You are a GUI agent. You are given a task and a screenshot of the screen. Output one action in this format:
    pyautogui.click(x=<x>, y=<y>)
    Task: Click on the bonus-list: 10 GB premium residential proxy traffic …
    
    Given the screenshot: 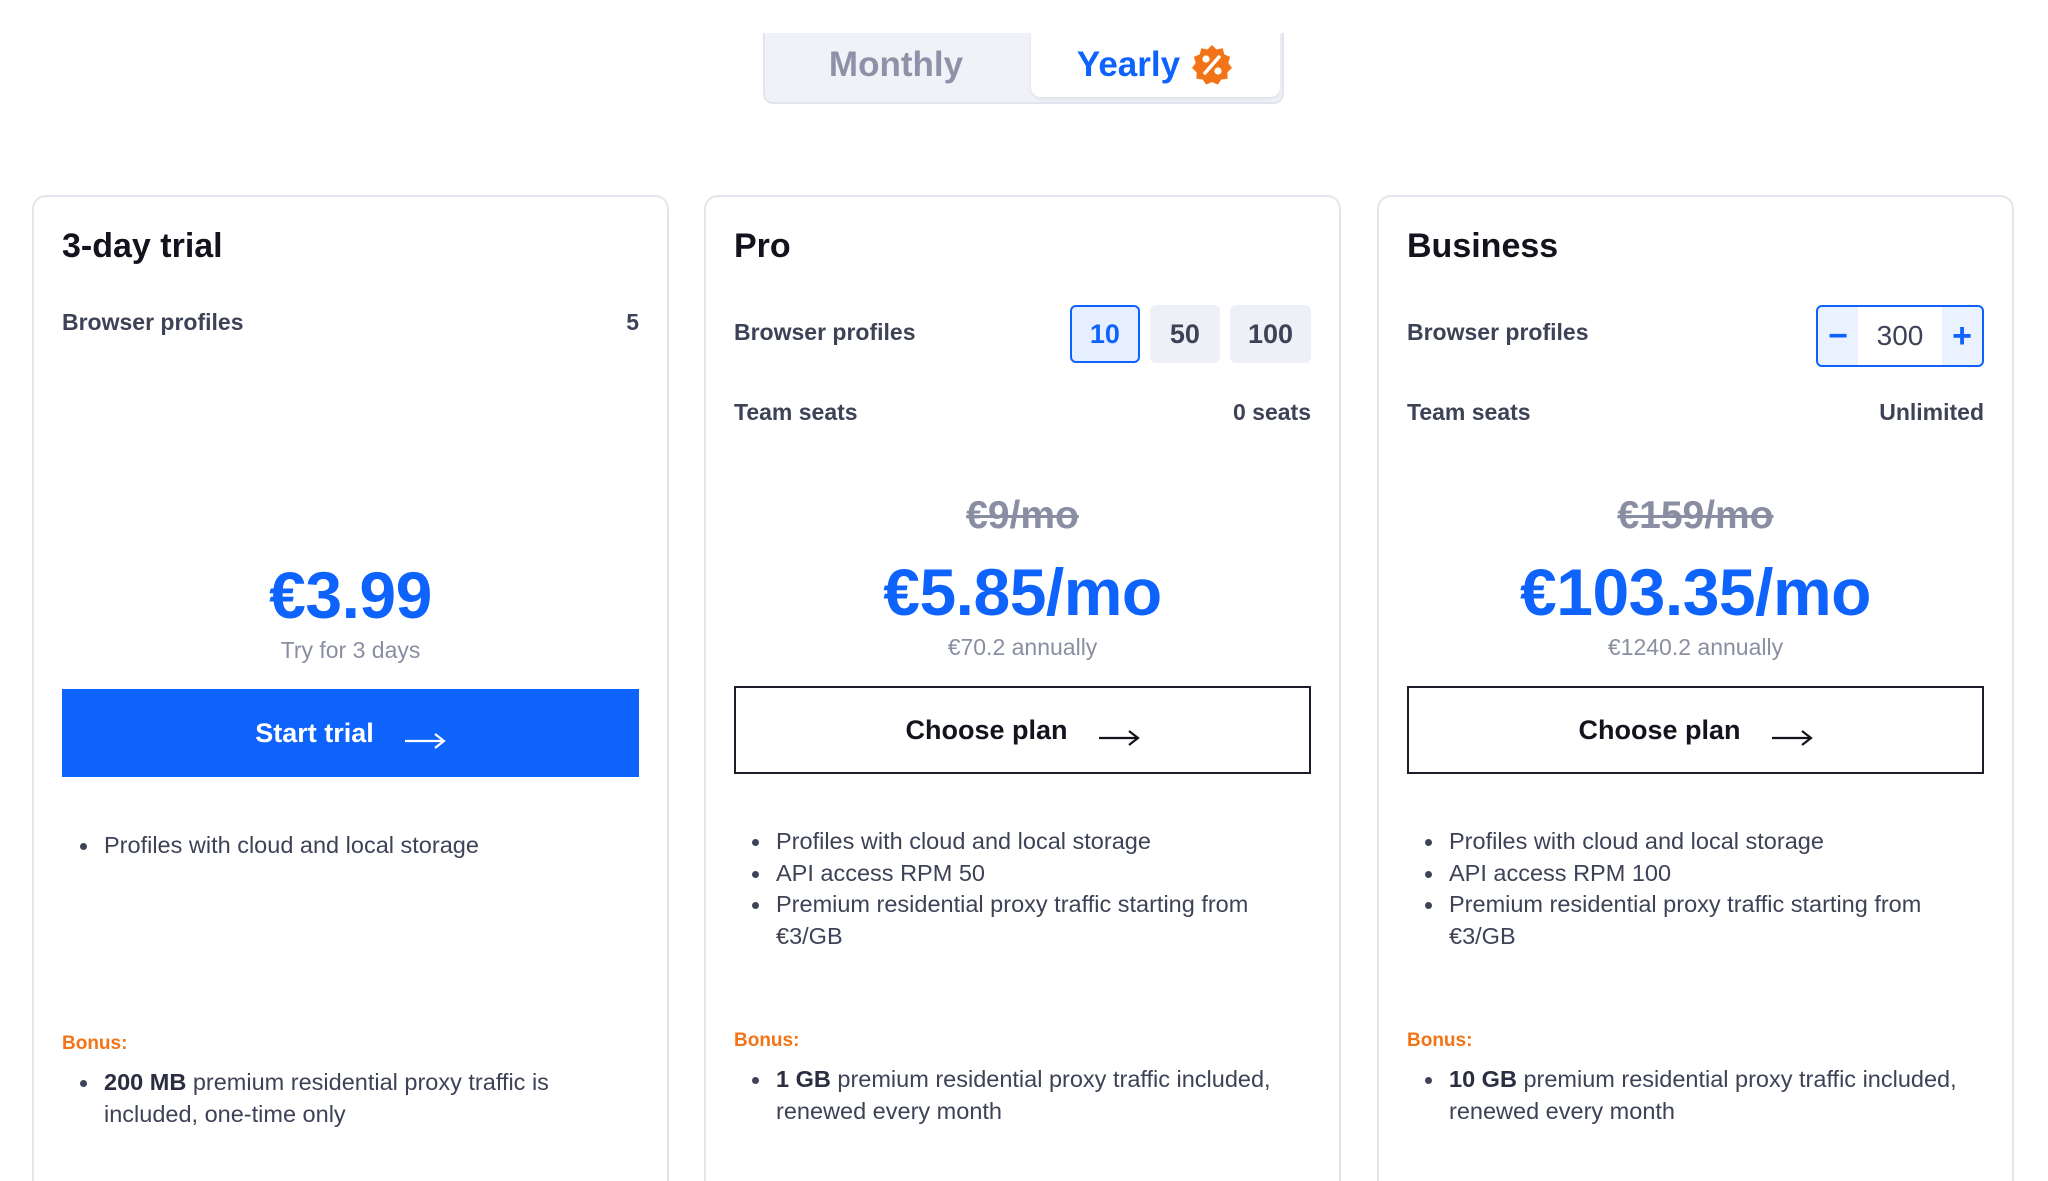 What is the action you would take?
    pyautogui.click(x=1704, y=1095)
    